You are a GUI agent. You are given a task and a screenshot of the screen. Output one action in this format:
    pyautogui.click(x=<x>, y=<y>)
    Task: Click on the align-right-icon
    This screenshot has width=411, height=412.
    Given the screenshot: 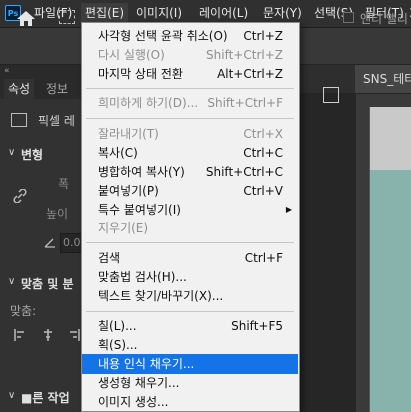 What is the action you would take?
    pyautogui.click(x=74, y=335)
    